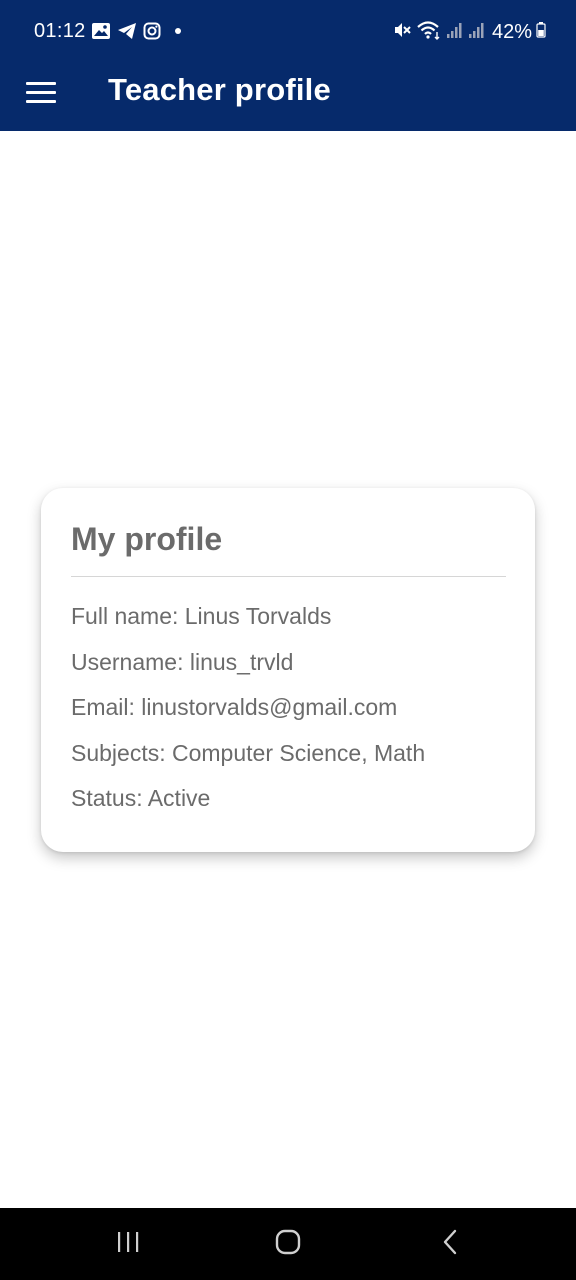  Describe the element at coordinates (248, 752) in the screenshot. I see `subjects-field: Subjects: Computer Science, Math` at that location.